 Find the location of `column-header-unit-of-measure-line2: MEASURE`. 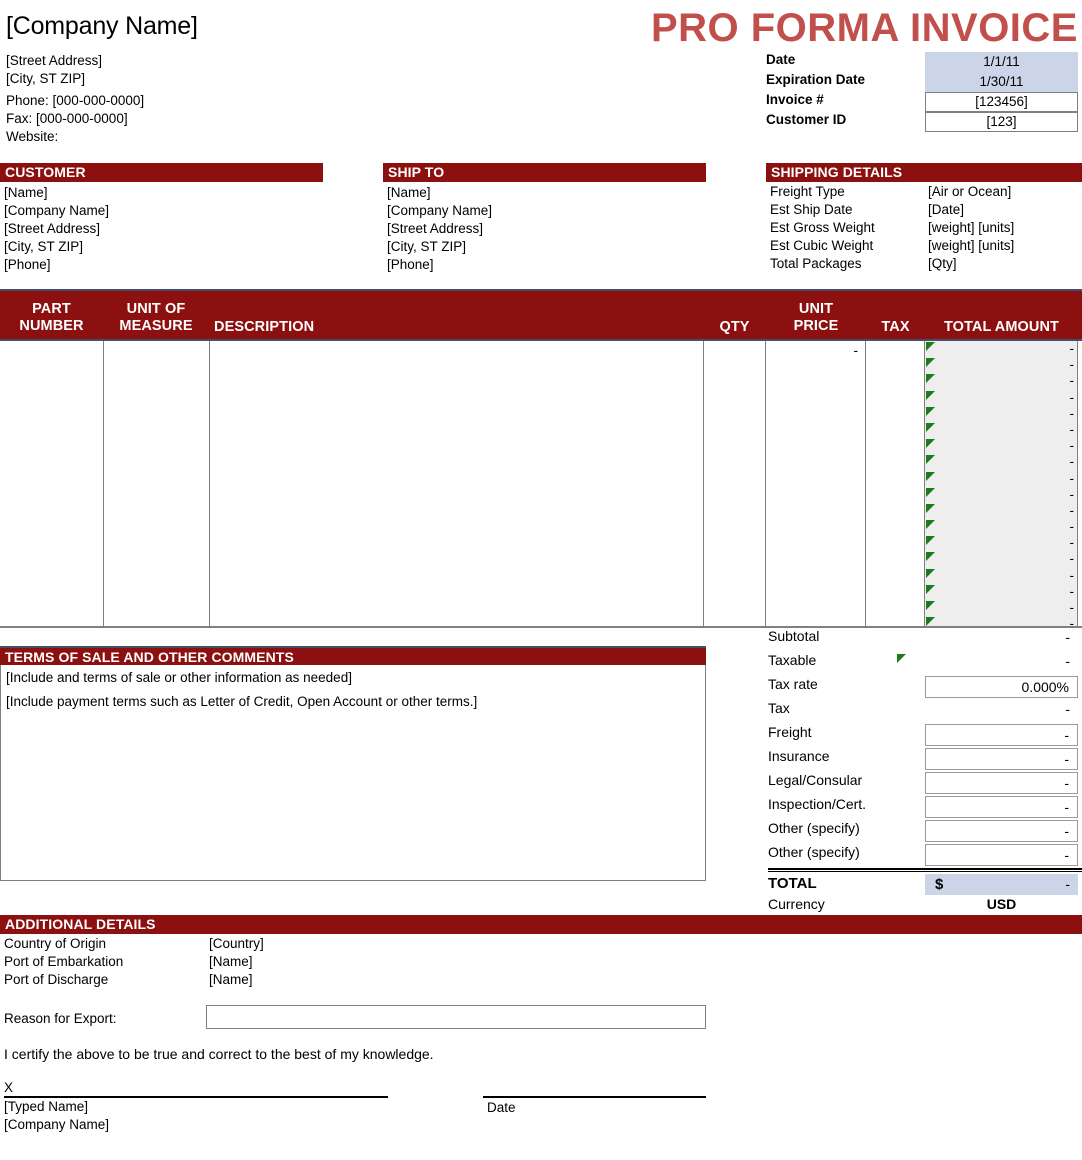

column-header-unit-of-measure-line2: MEASURE is located at coordinates (156, 326).